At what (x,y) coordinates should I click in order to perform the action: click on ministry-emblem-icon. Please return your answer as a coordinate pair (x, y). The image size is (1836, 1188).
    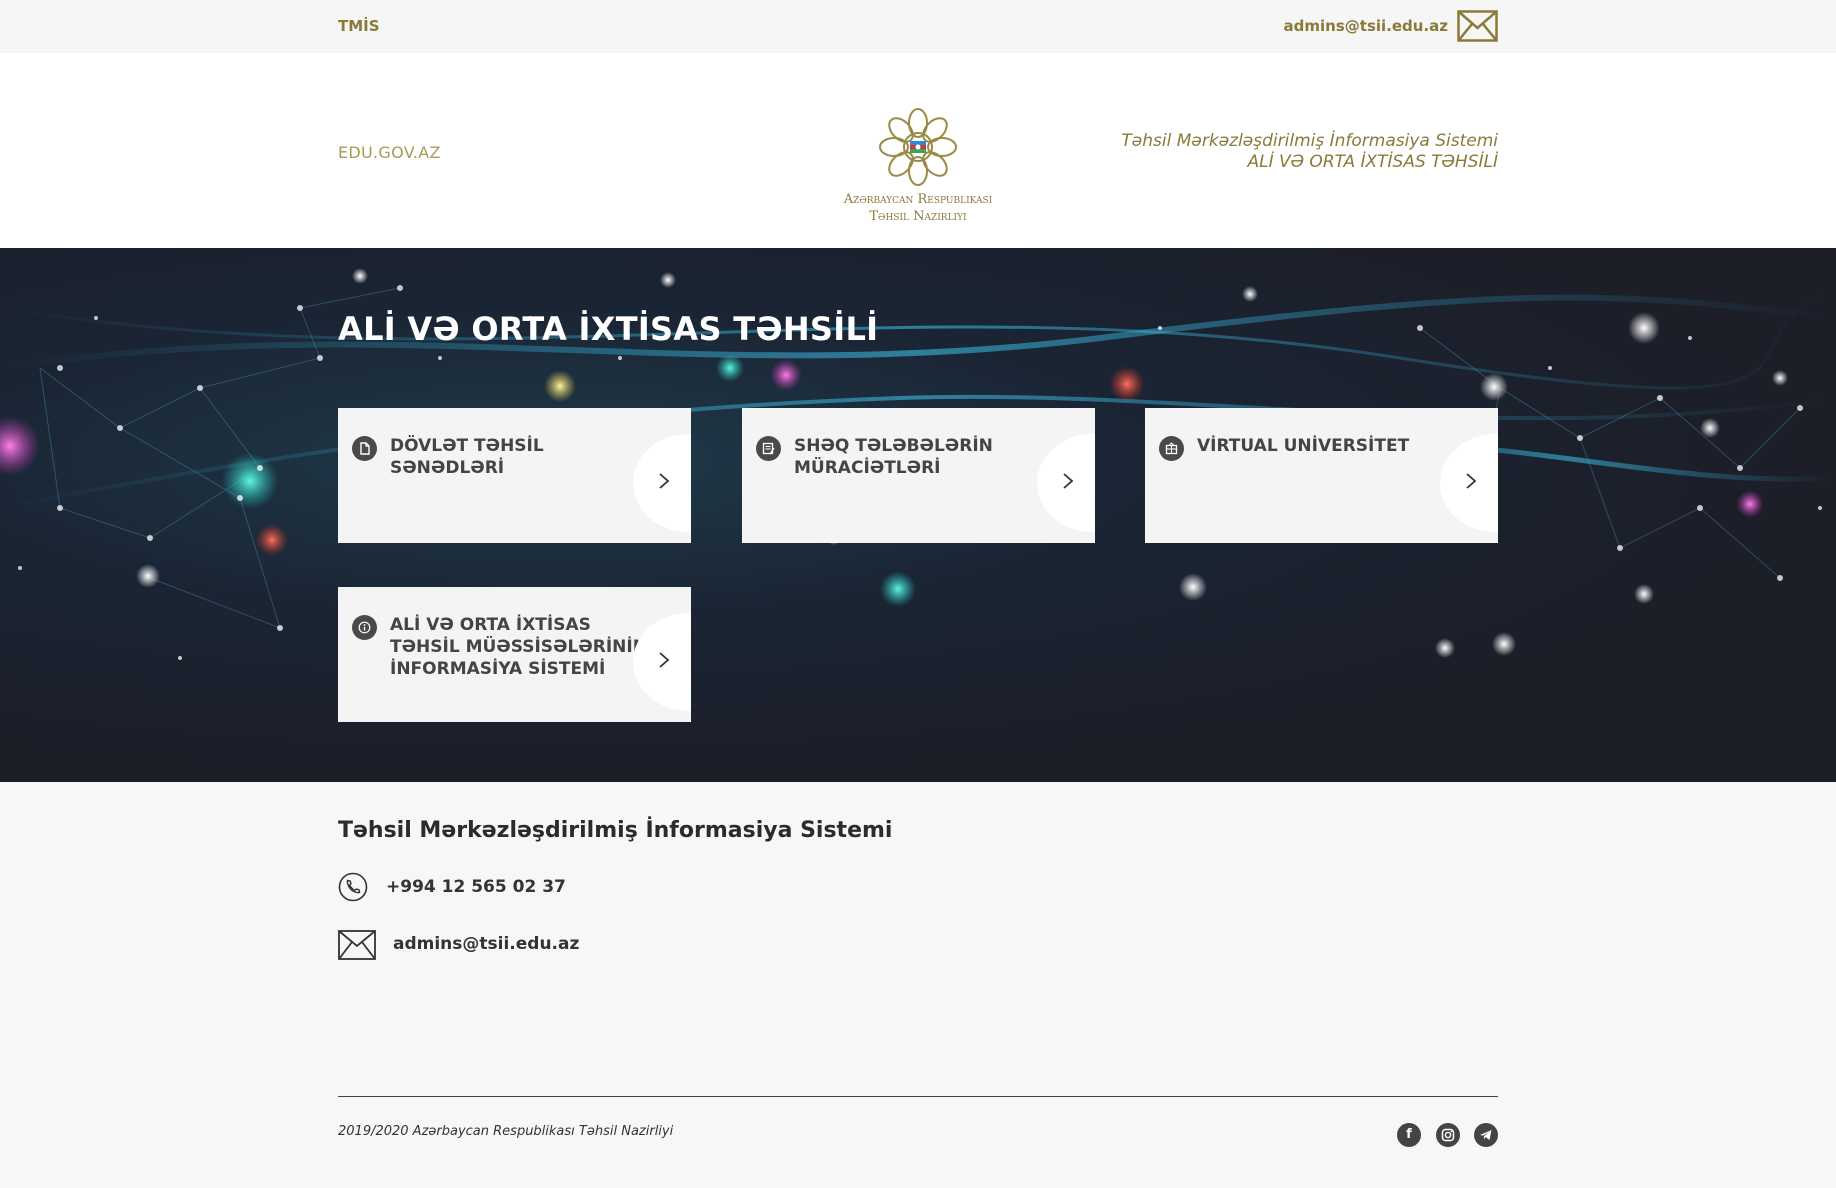
    Looking at the image, I should click on (918, 147).